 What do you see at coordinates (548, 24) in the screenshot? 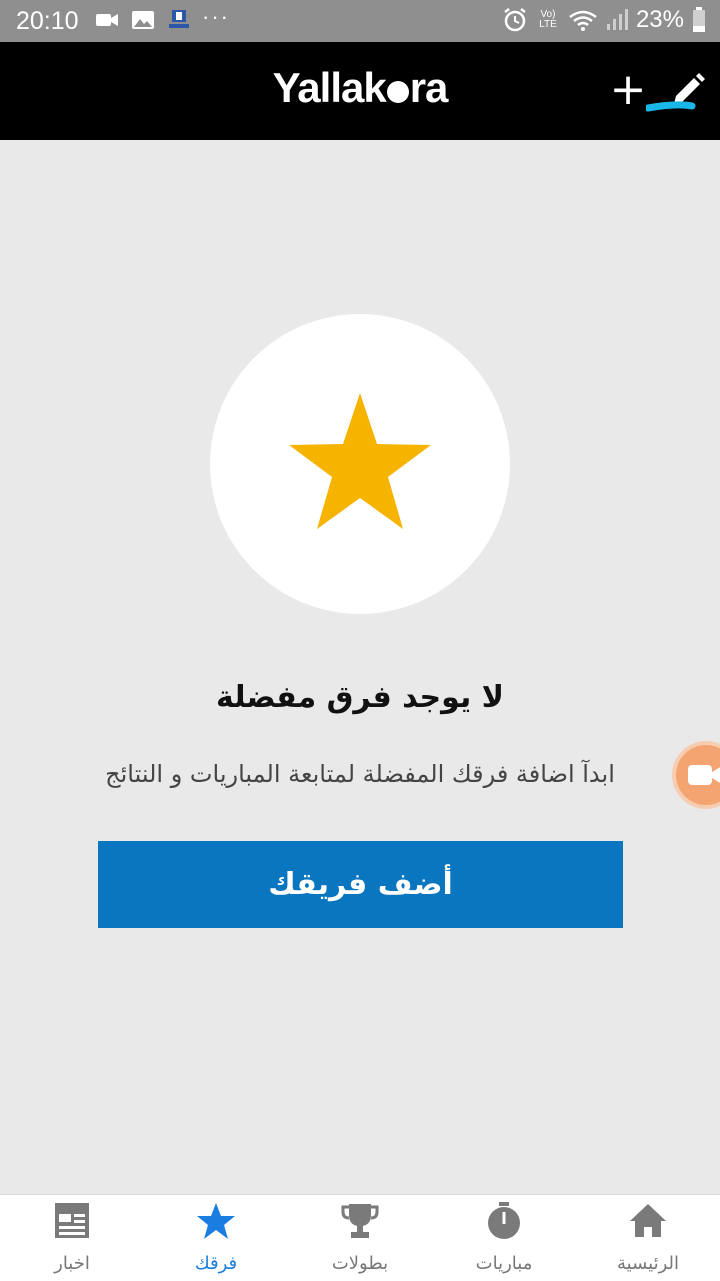
I see `volte-bottom-text: LTE` at bounding box center [548, 24].